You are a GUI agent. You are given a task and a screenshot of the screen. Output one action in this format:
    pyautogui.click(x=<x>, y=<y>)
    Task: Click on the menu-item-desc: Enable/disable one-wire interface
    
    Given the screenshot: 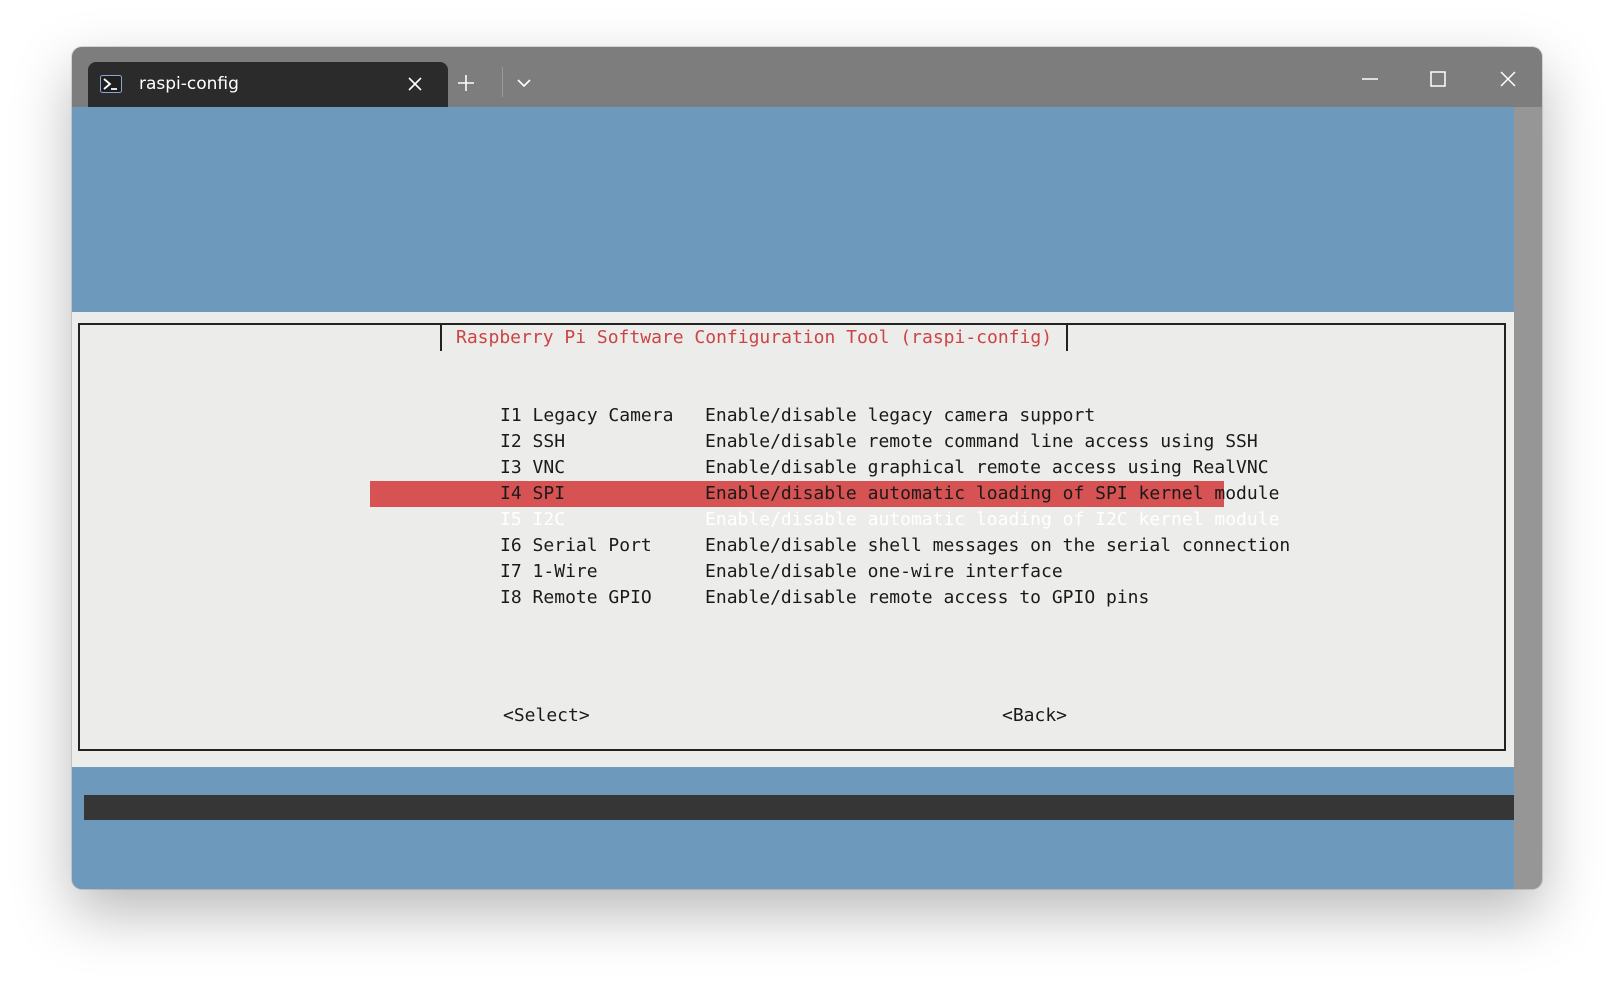 What is the action you would take?
    pyautogui.click(x=884, y=571)
    